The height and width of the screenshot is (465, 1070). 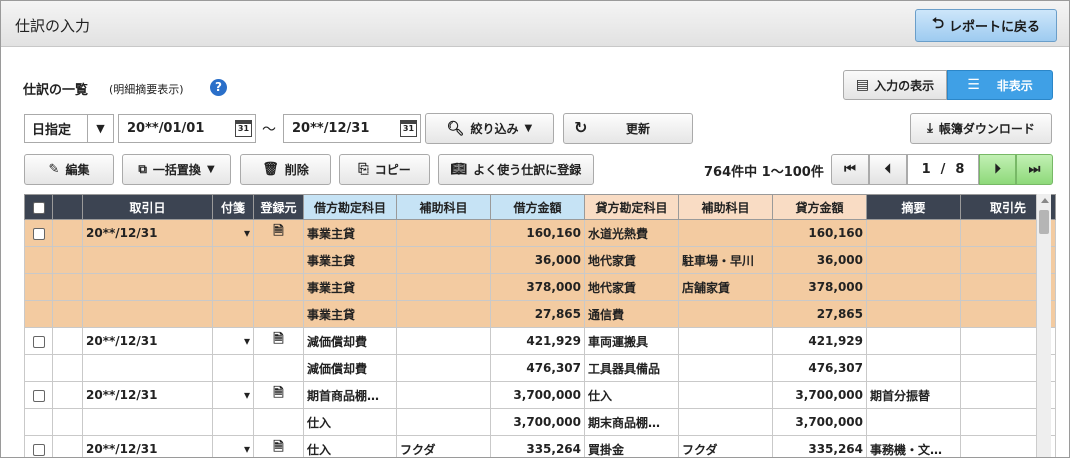 What do you see at coordinates (725, 446) in the screenshot?
I see `credit-sub-cell: フクダ` at bounding box center [725, 446].